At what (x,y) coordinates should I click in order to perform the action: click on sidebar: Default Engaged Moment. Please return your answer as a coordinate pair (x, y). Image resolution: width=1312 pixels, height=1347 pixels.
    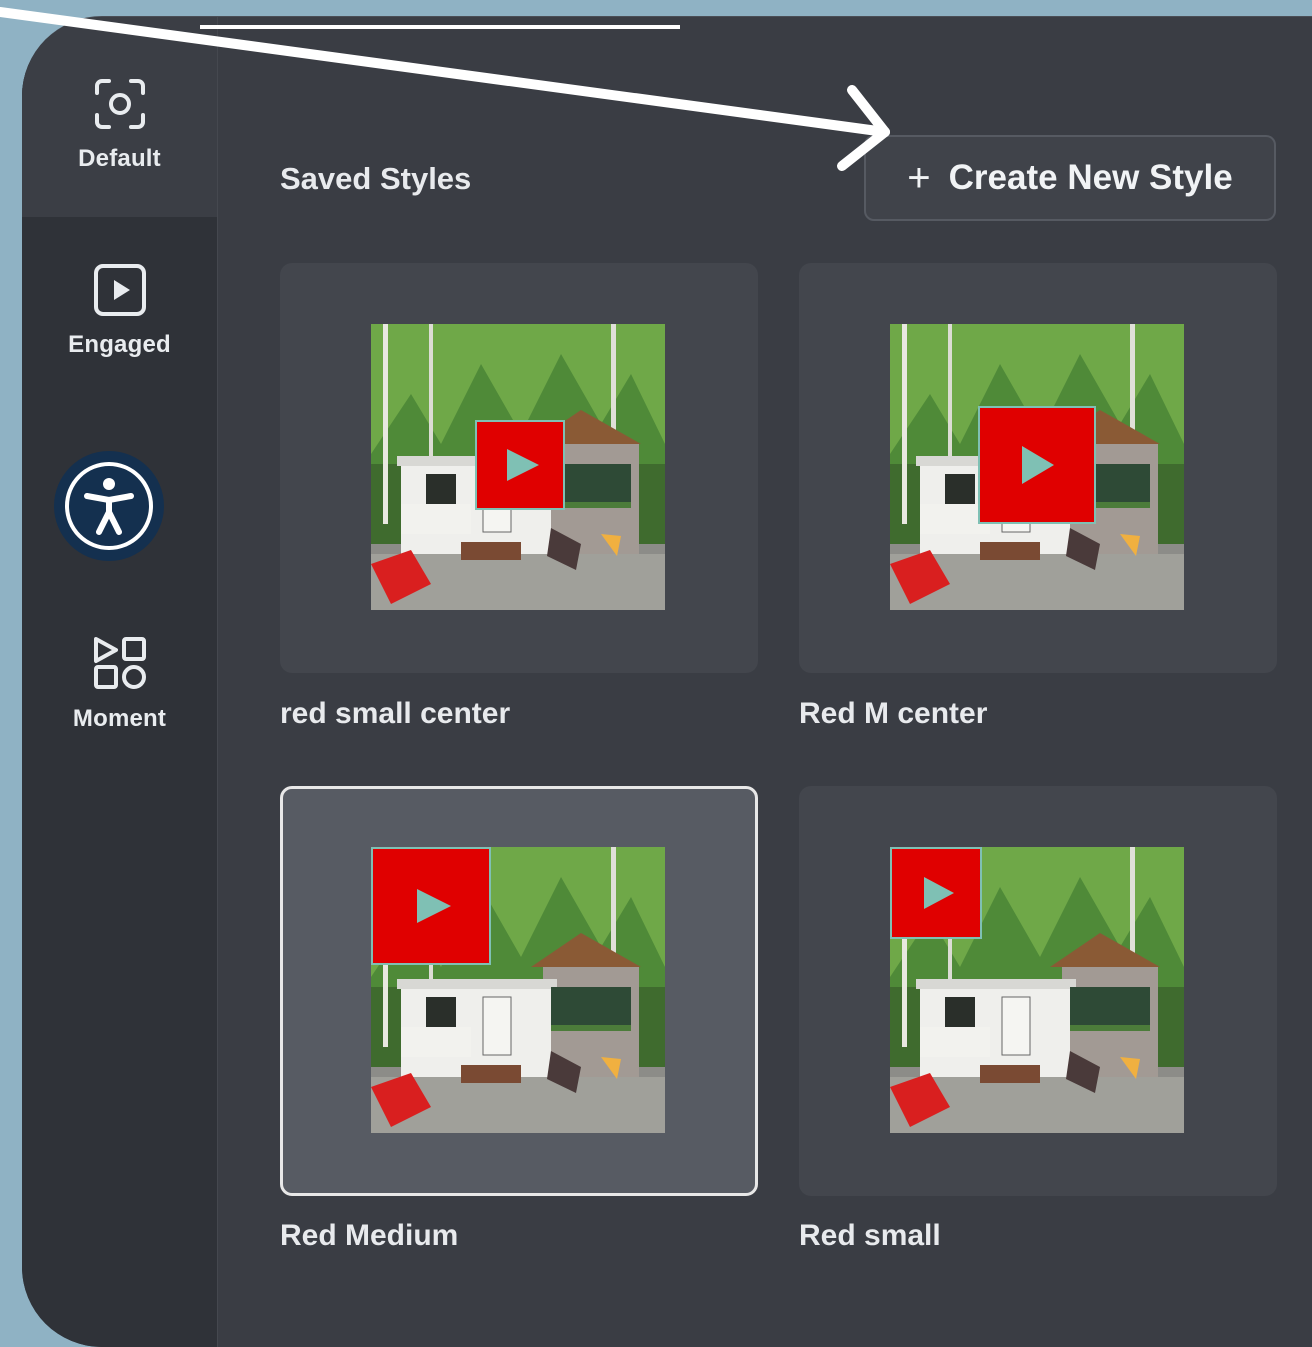
    Looking at the image, I should click on (120, 682).